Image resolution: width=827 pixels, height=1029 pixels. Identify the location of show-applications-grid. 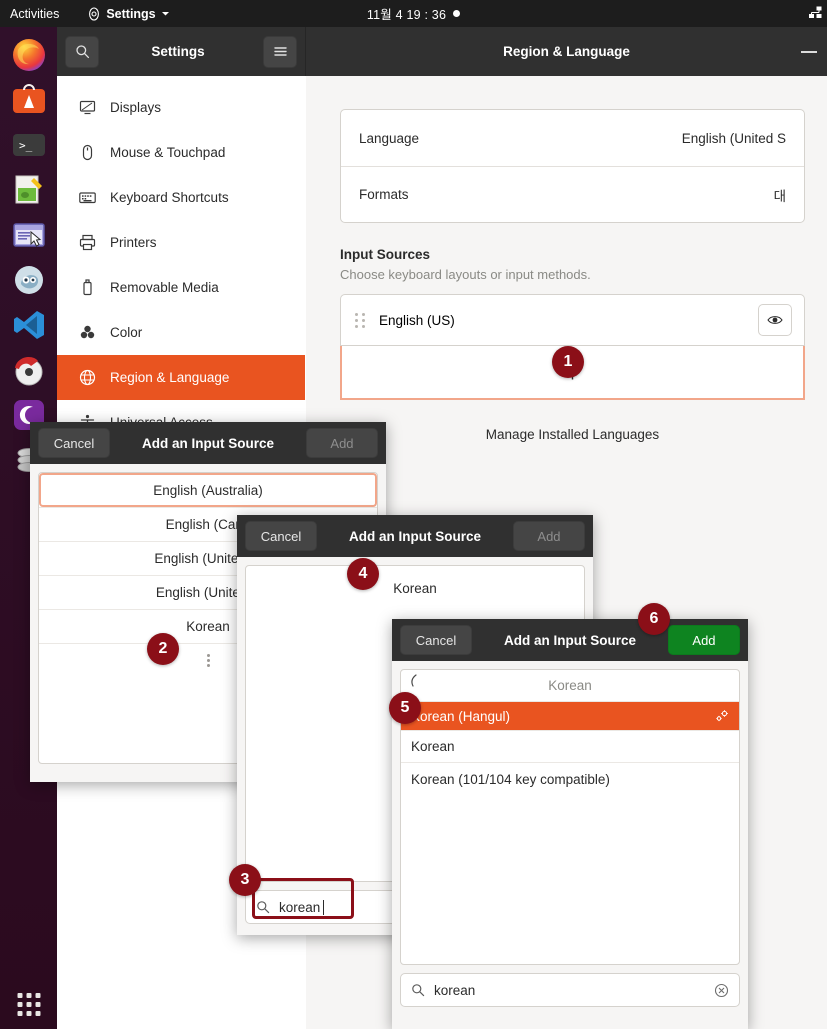
(28, 1004).